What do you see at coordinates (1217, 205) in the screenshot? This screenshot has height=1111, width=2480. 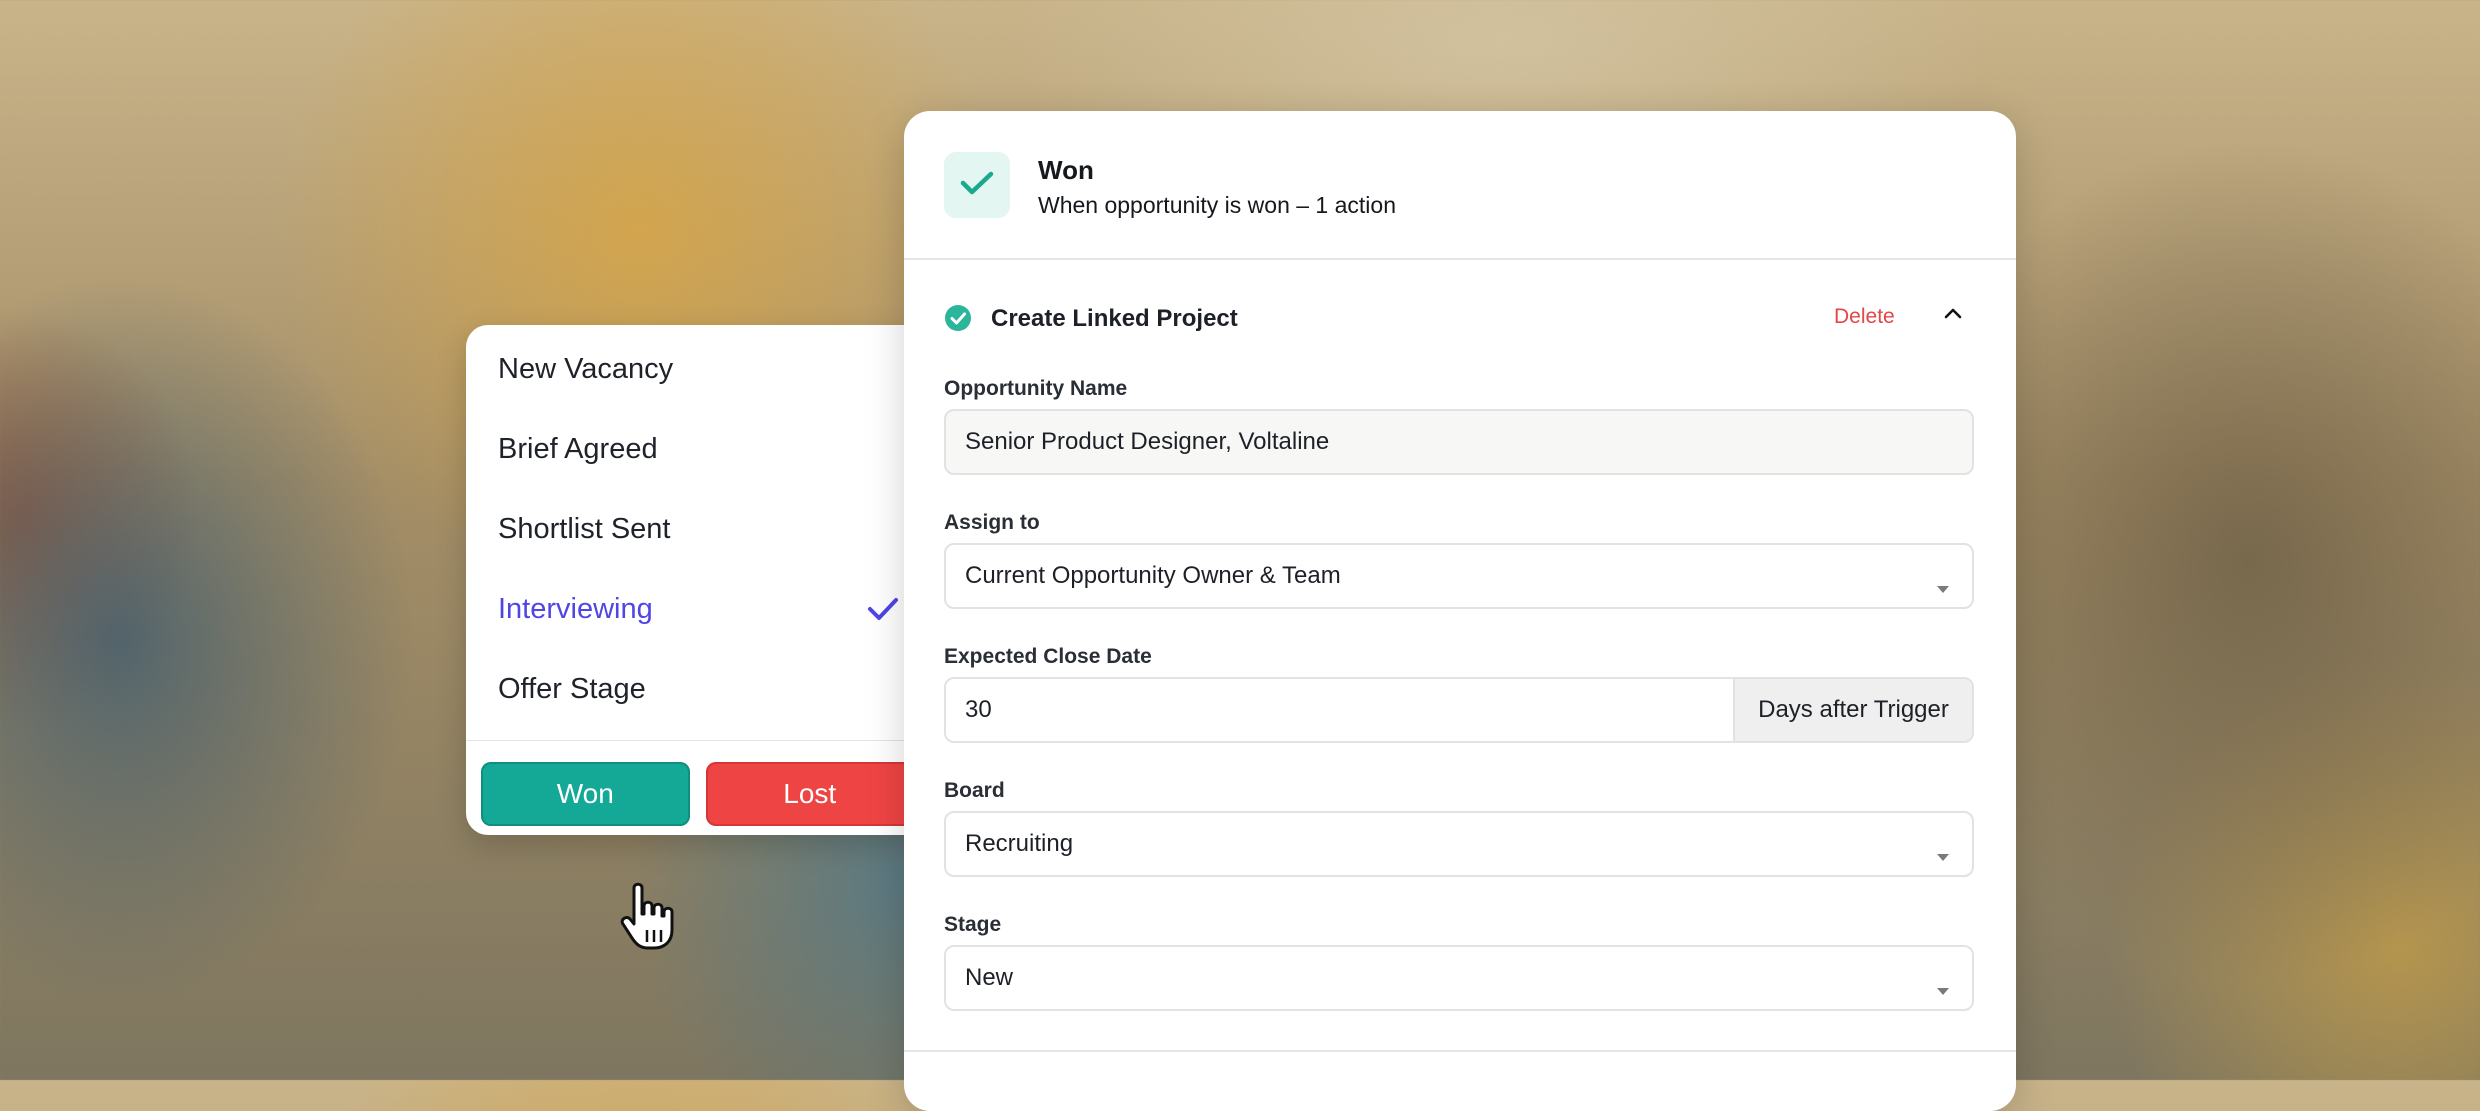 I see `trigger-subtitle: When opportunity is won – 1 action` at bounding box center [1217, 205].